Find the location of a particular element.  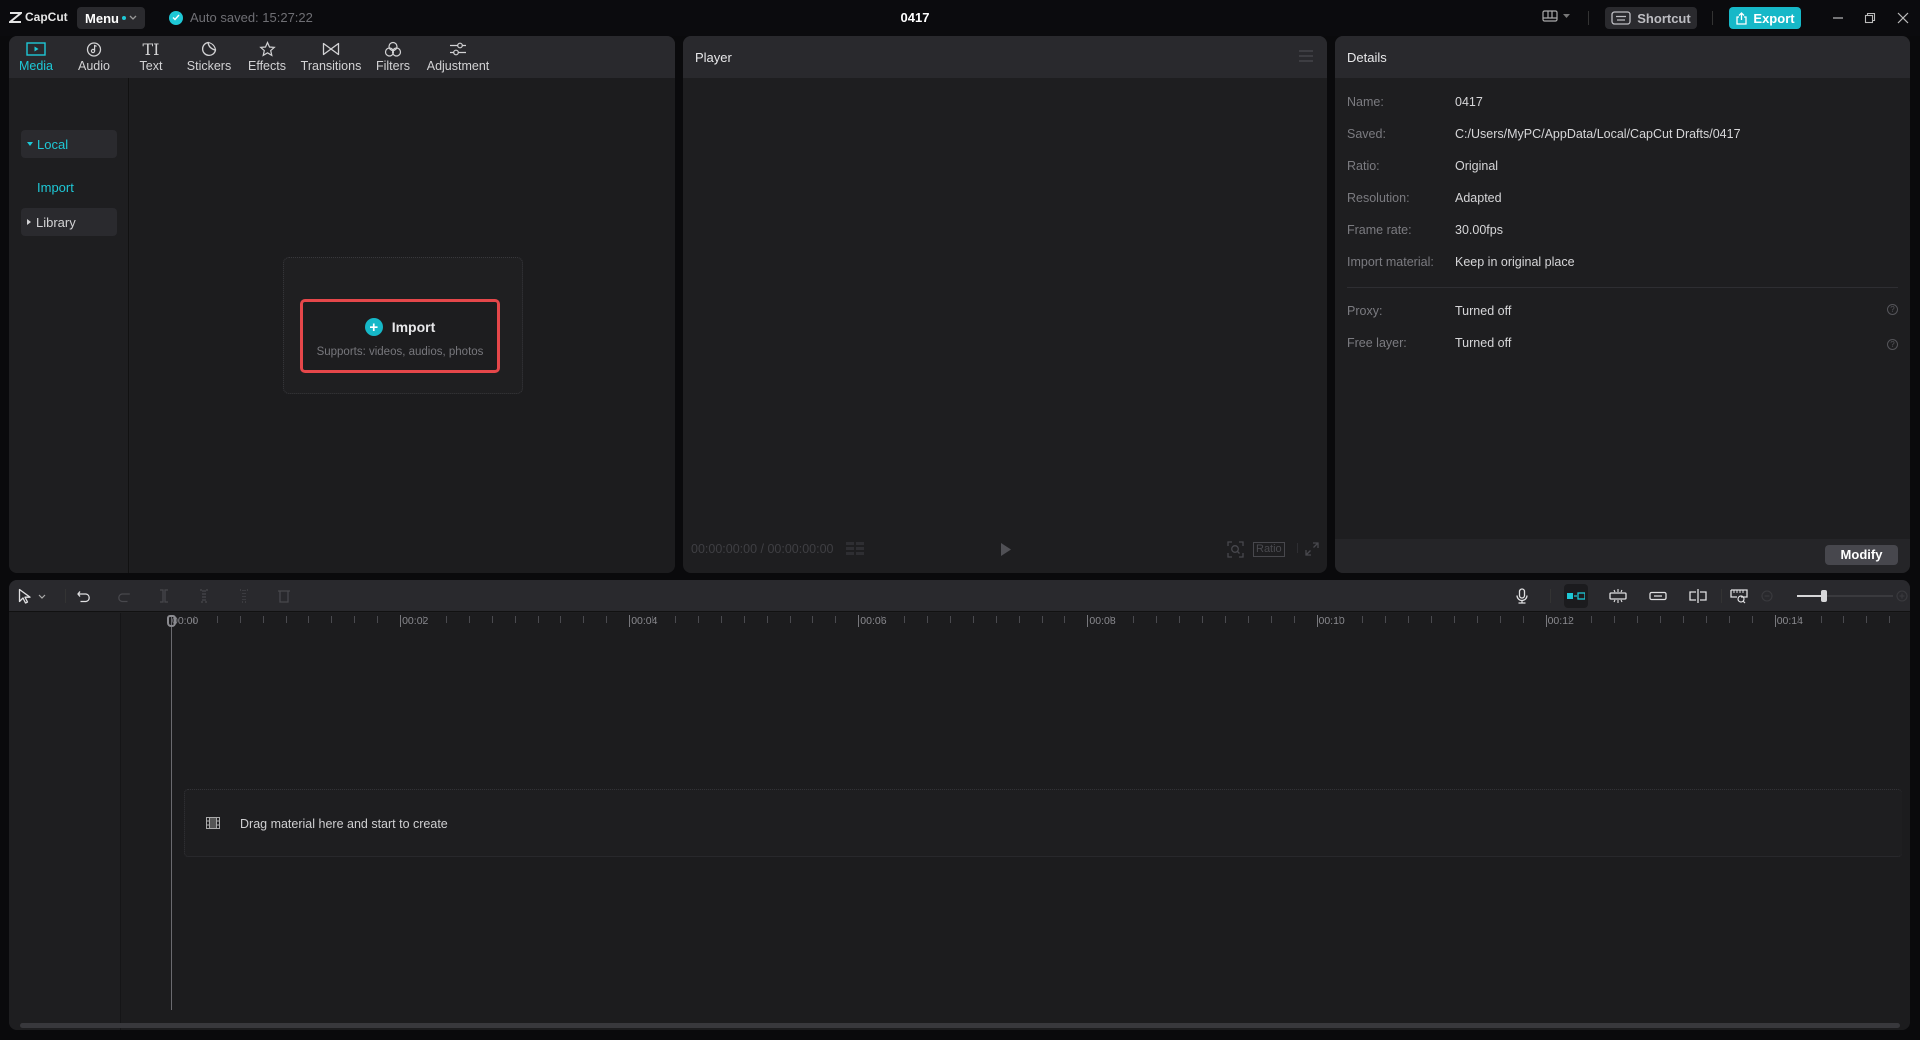

preview-axis-icon is located at coordinates (1698, 596).